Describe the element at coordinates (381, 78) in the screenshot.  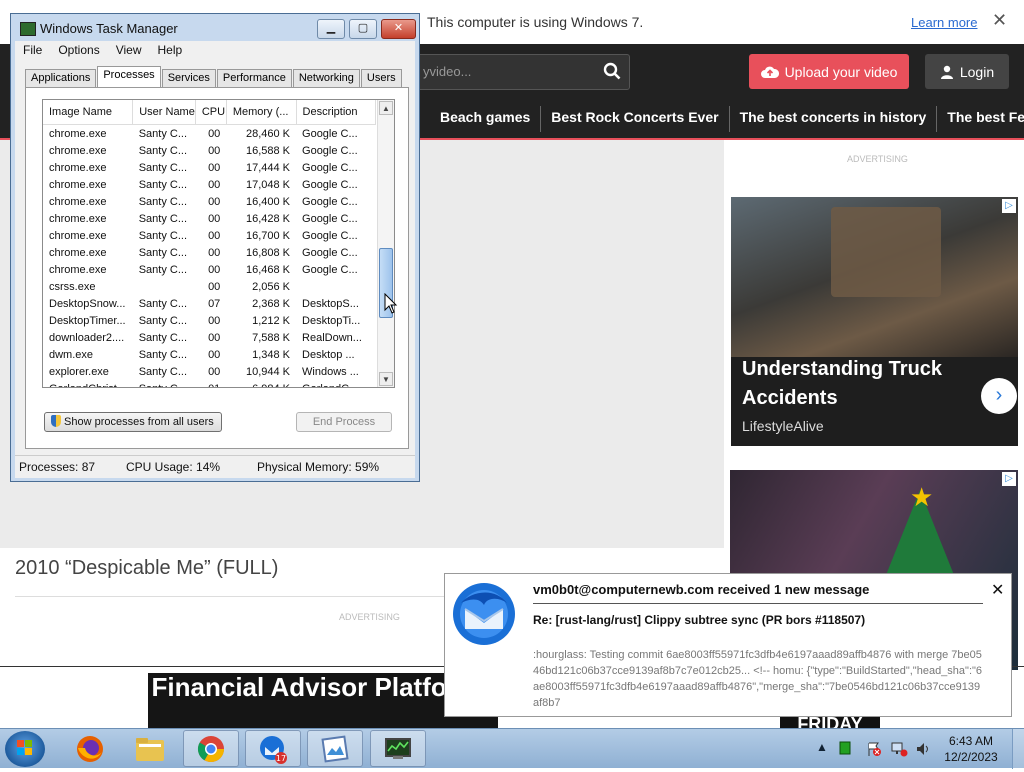
I see `tab-users: Users` at that location.